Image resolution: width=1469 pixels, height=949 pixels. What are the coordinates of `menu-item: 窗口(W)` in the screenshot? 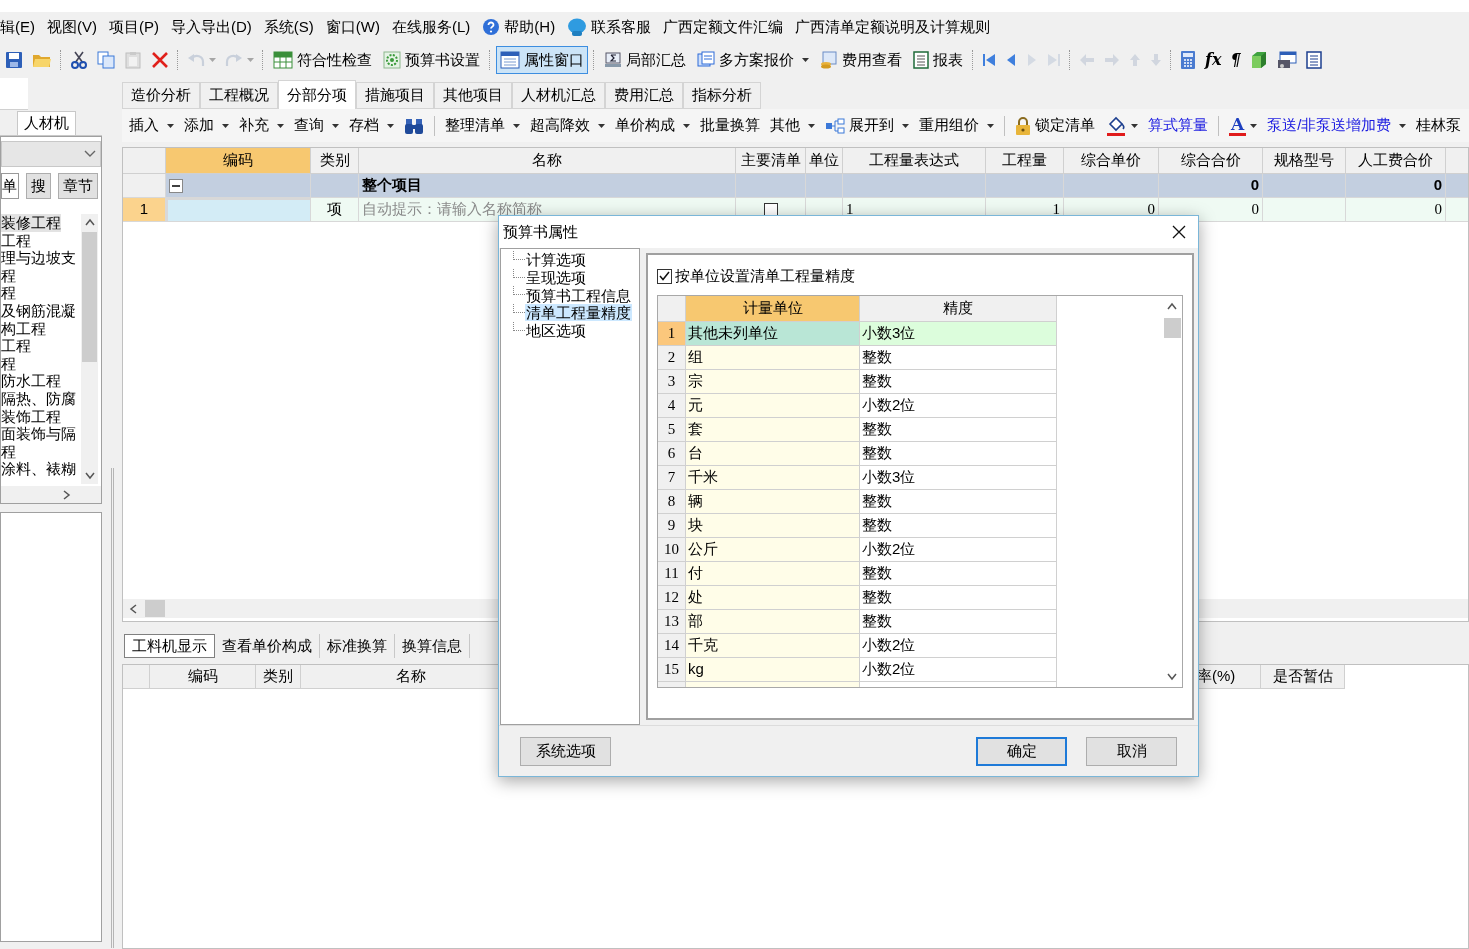 It's located at (352, 27).